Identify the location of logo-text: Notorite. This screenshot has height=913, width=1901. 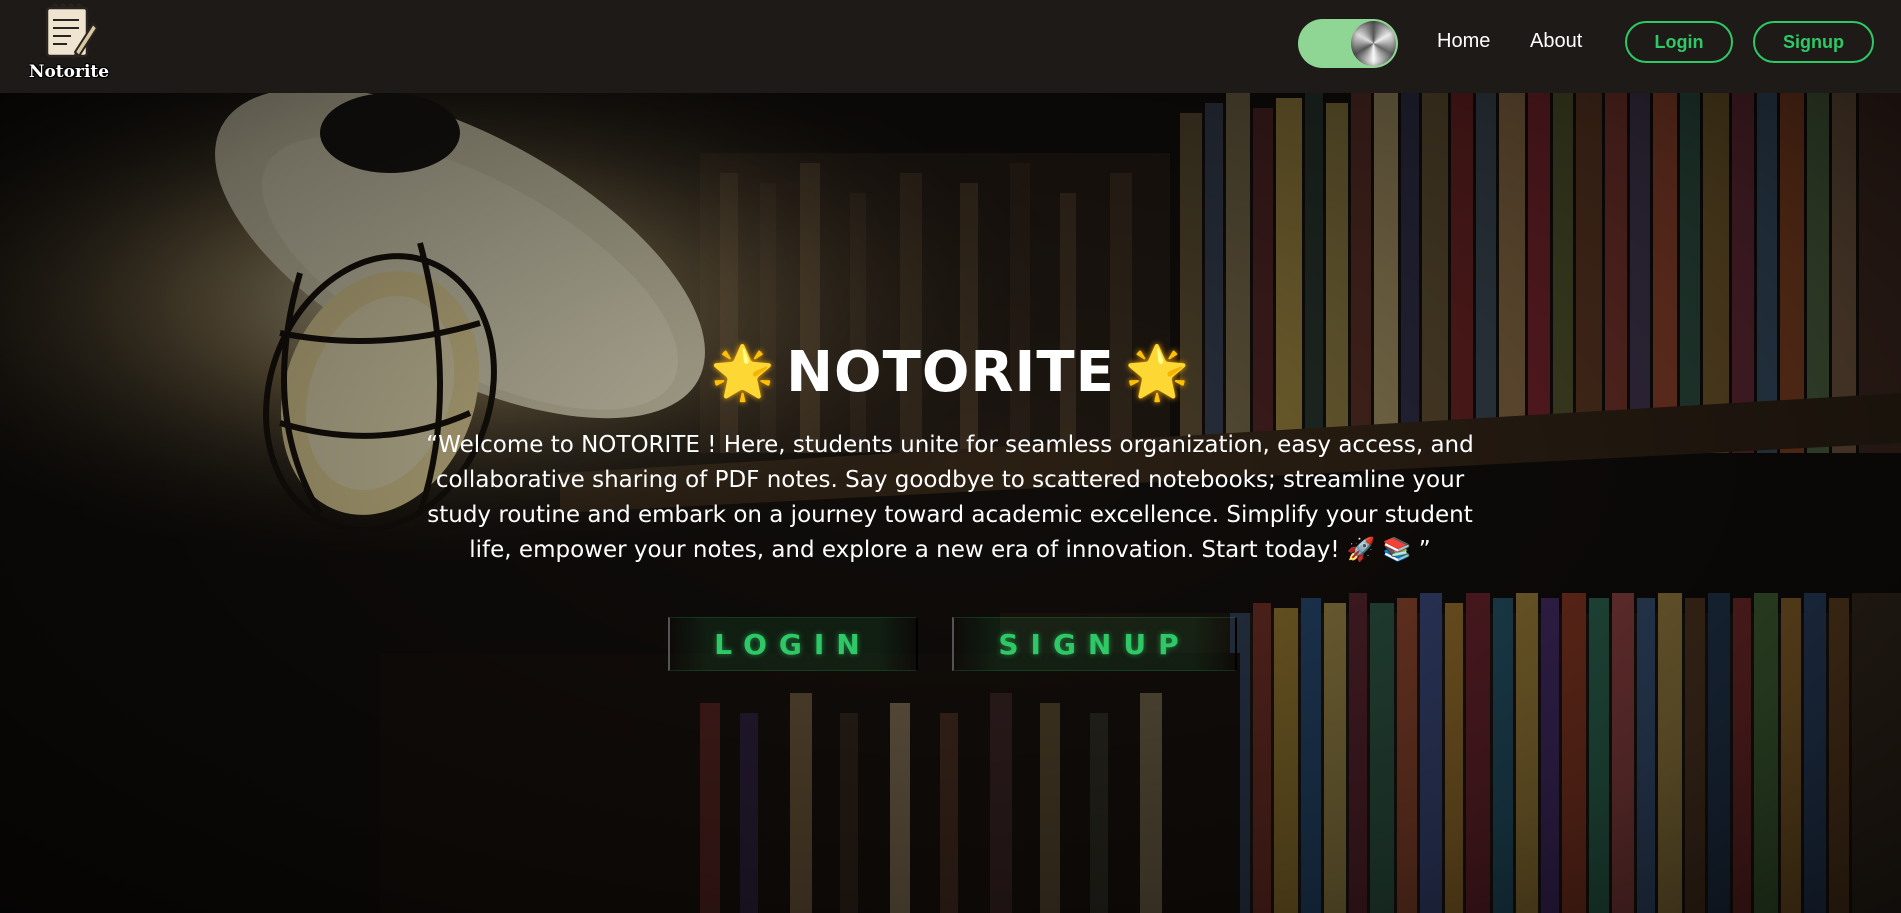
(69, 72).